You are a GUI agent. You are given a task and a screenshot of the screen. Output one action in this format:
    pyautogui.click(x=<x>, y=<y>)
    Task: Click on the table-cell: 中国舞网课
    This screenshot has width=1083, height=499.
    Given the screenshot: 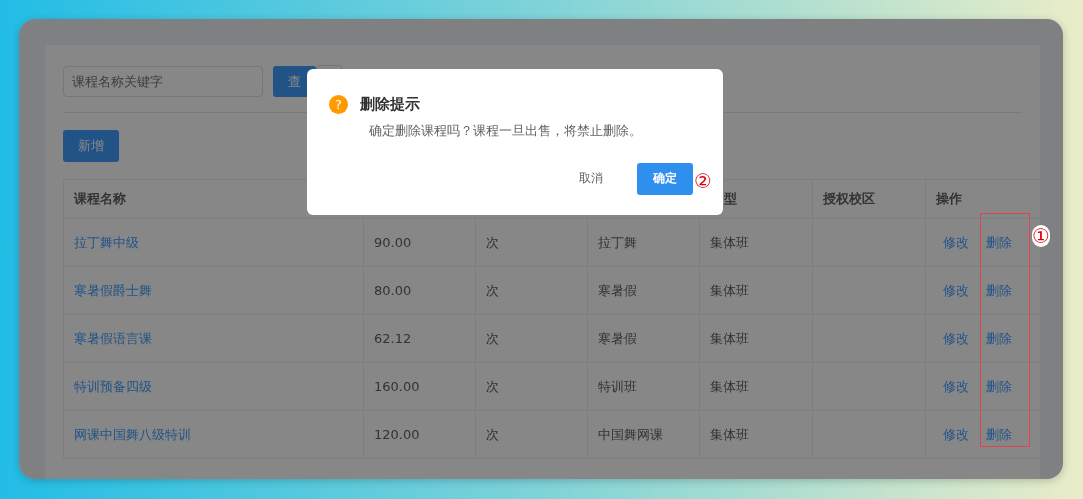 What is the action you would take?
    pyautogui.click(x=630, y=434)
    